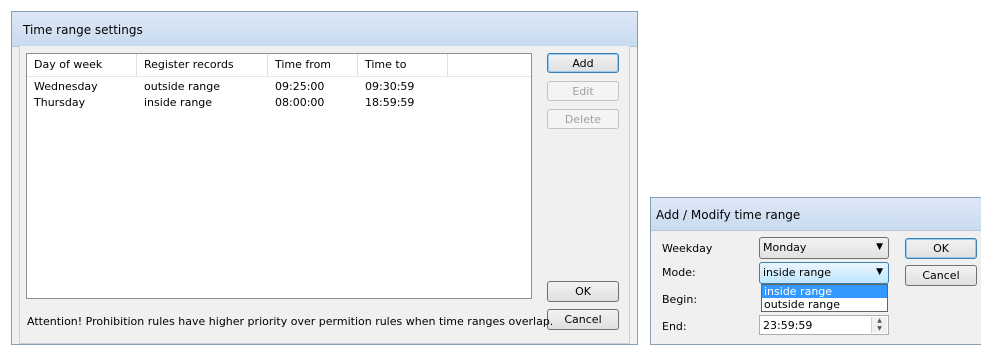 This screenshot has width=981, height=345. I want to click on modify-ok-button: OK, so click(941, 248).